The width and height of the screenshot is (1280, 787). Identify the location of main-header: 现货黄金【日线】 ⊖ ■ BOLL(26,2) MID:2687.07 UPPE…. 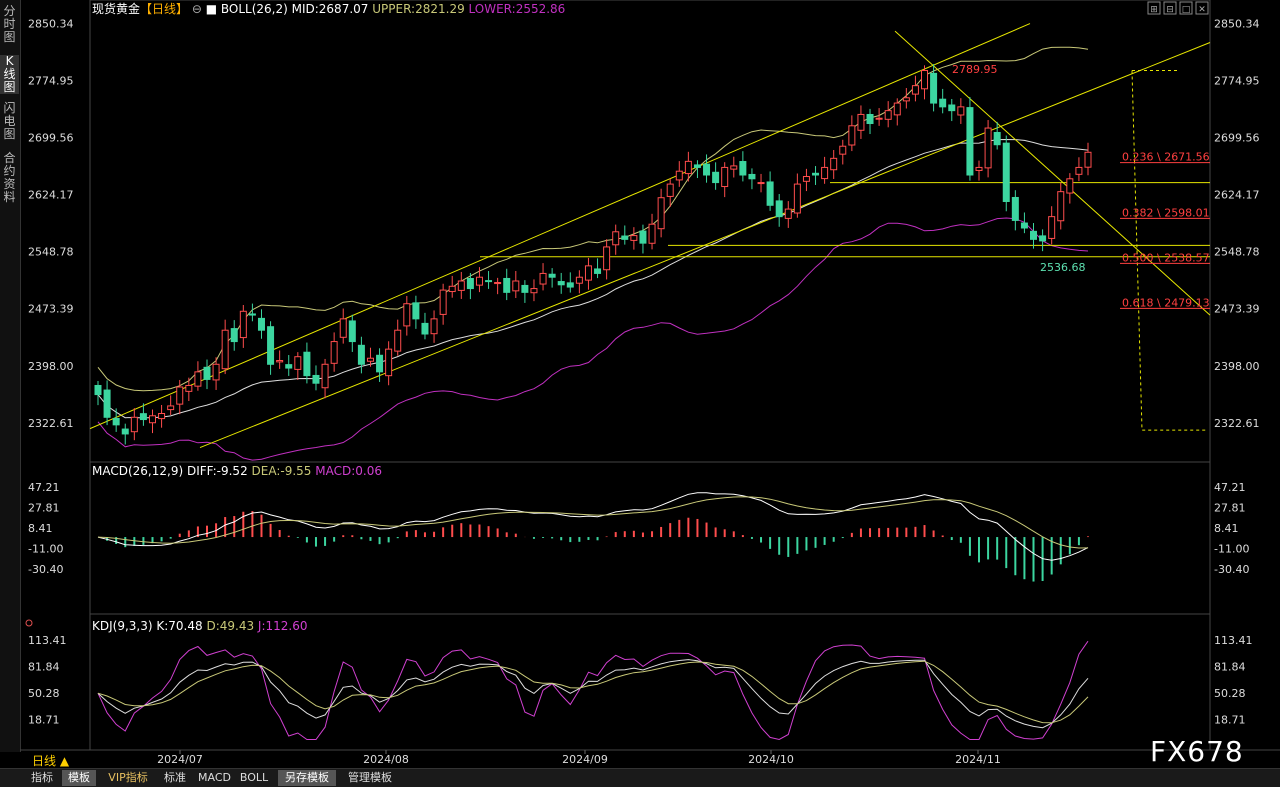
(328, 8).